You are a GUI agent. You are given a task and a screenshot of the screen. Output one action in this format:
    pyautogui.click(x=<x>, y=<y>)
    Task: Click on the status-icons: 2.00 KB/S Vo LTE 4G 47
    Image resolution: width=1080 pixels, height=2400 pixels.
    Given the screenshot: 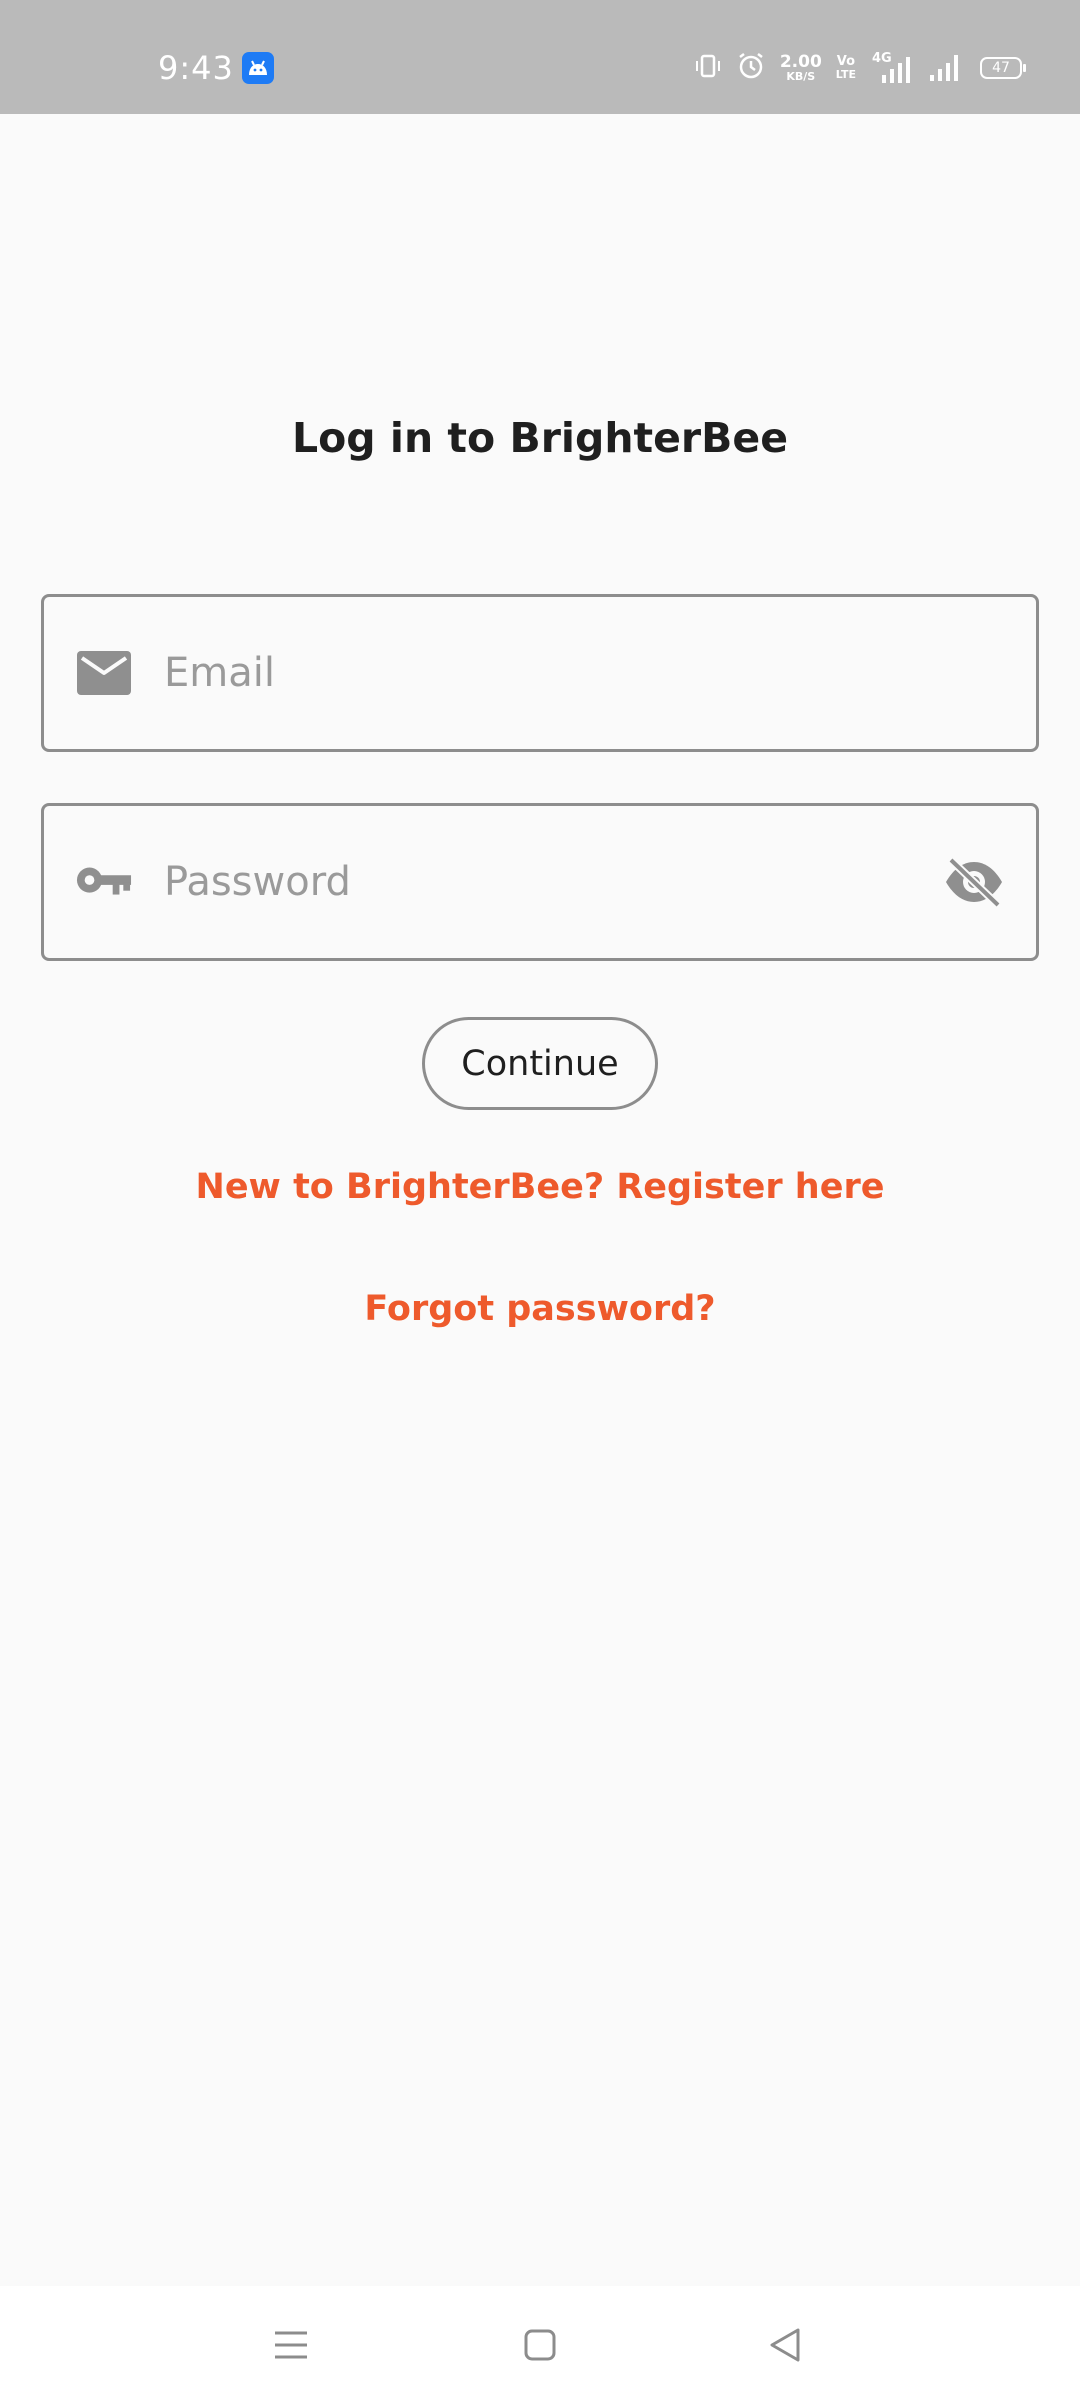 What is the action you would take?
    pyautogui.click(x=860, y=68)
    